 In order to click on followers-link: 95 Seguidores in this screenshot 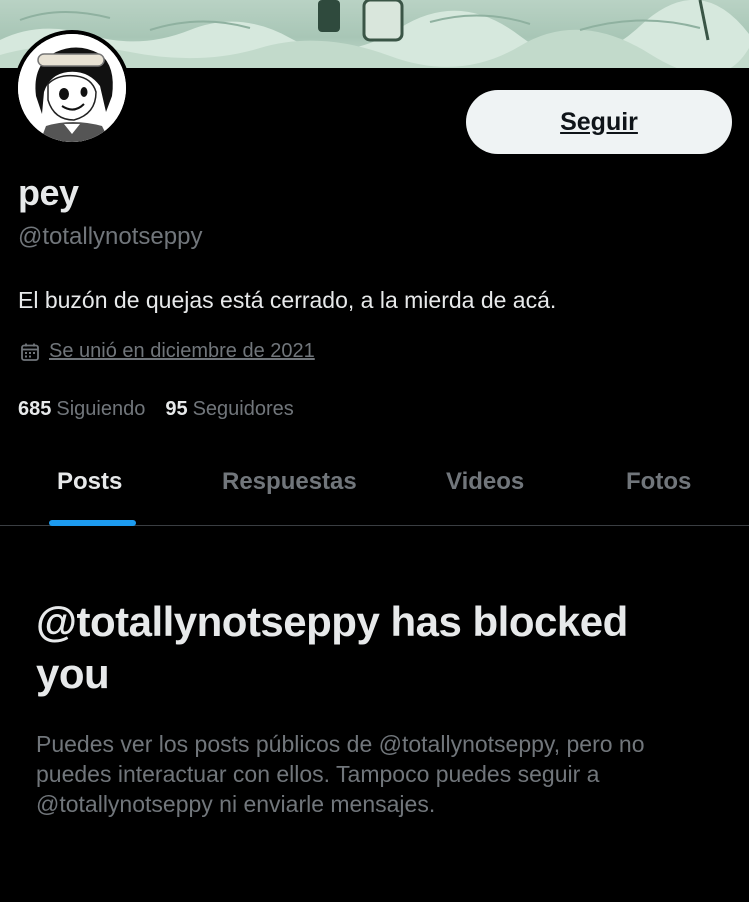, I will do `click(229, 409)`.